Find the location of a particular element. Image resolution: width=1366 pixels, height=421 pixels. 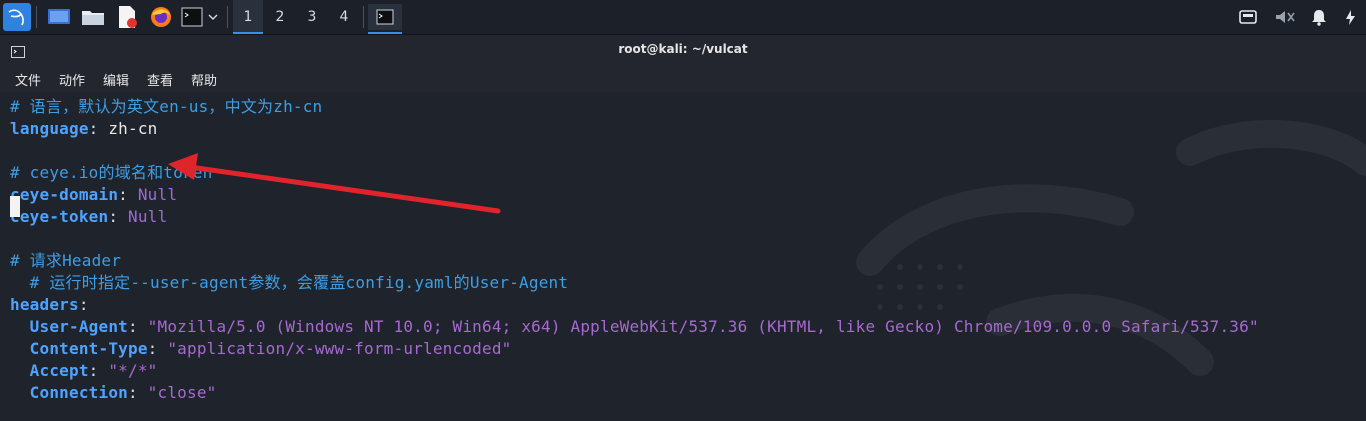

workspace-2: 2 is located at coordinates (280, 17).